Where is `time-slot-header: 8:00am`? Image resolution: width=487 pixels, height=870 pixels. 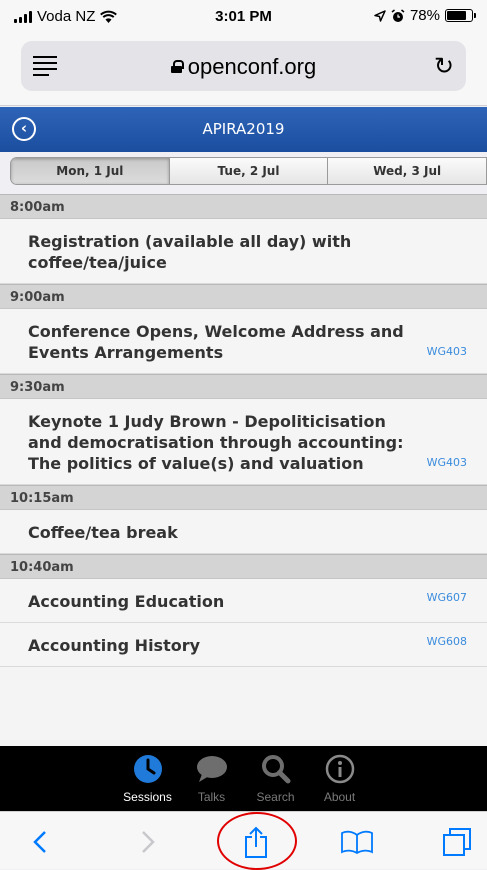
time-slot-header: 8:00am is located at coordinates (243, 206).